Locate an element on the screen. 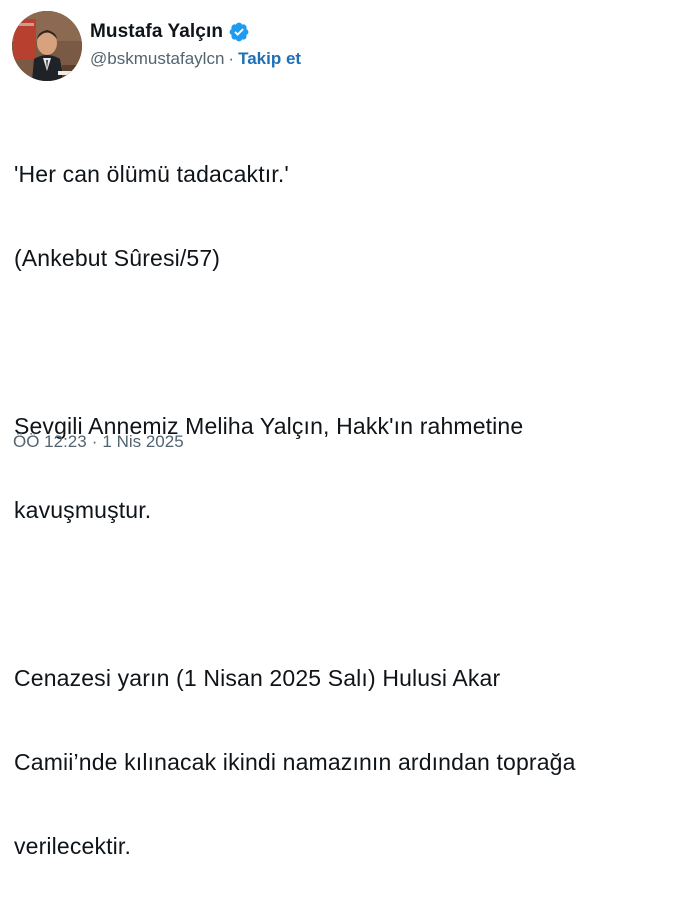  author-name-row: Mustafa Yalçın is located at coordinates (195, 32).